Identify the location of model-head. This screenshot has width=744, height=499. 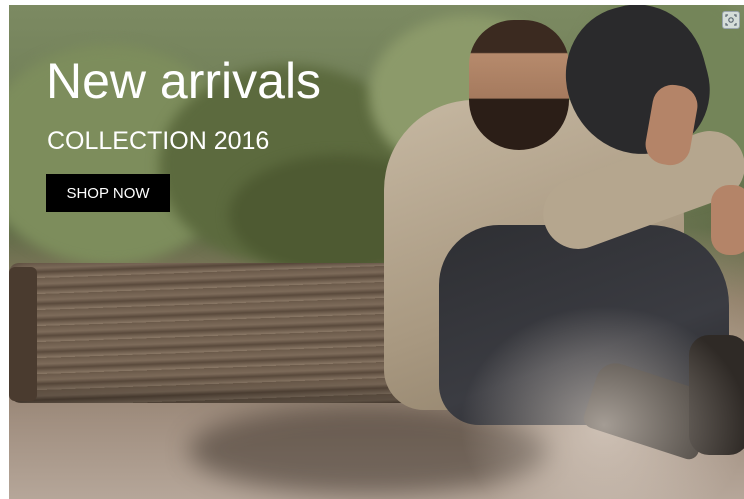
(519, 85).